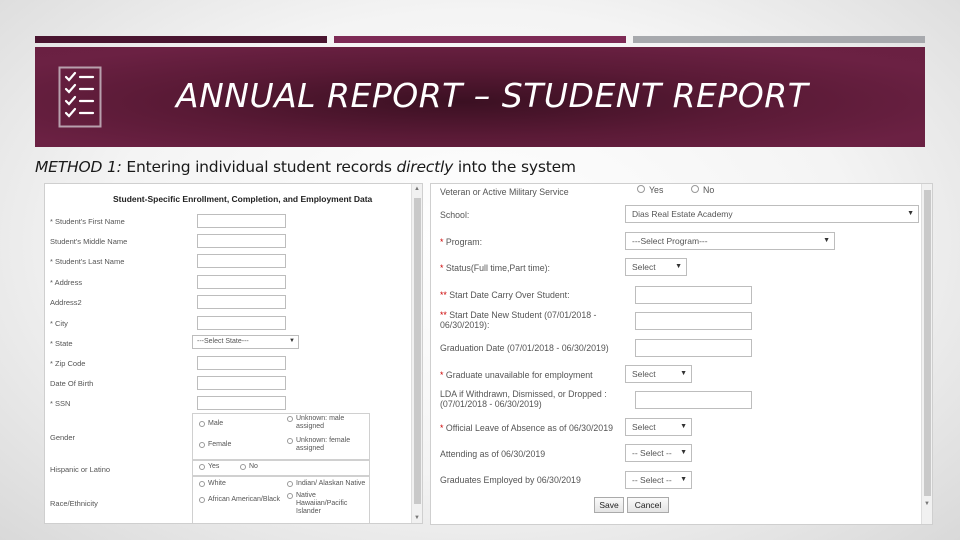 The width and height of the screenshot is (960, 540). I want to click on last-name-input, so click(241, 261).